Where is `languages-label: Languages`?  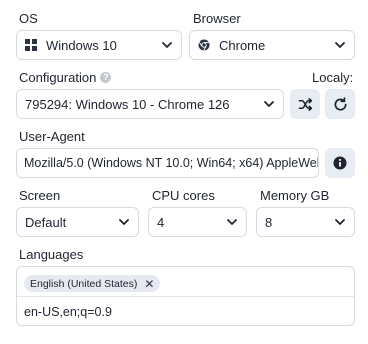 languages-label: Languages is located at coordinates (51, 254).